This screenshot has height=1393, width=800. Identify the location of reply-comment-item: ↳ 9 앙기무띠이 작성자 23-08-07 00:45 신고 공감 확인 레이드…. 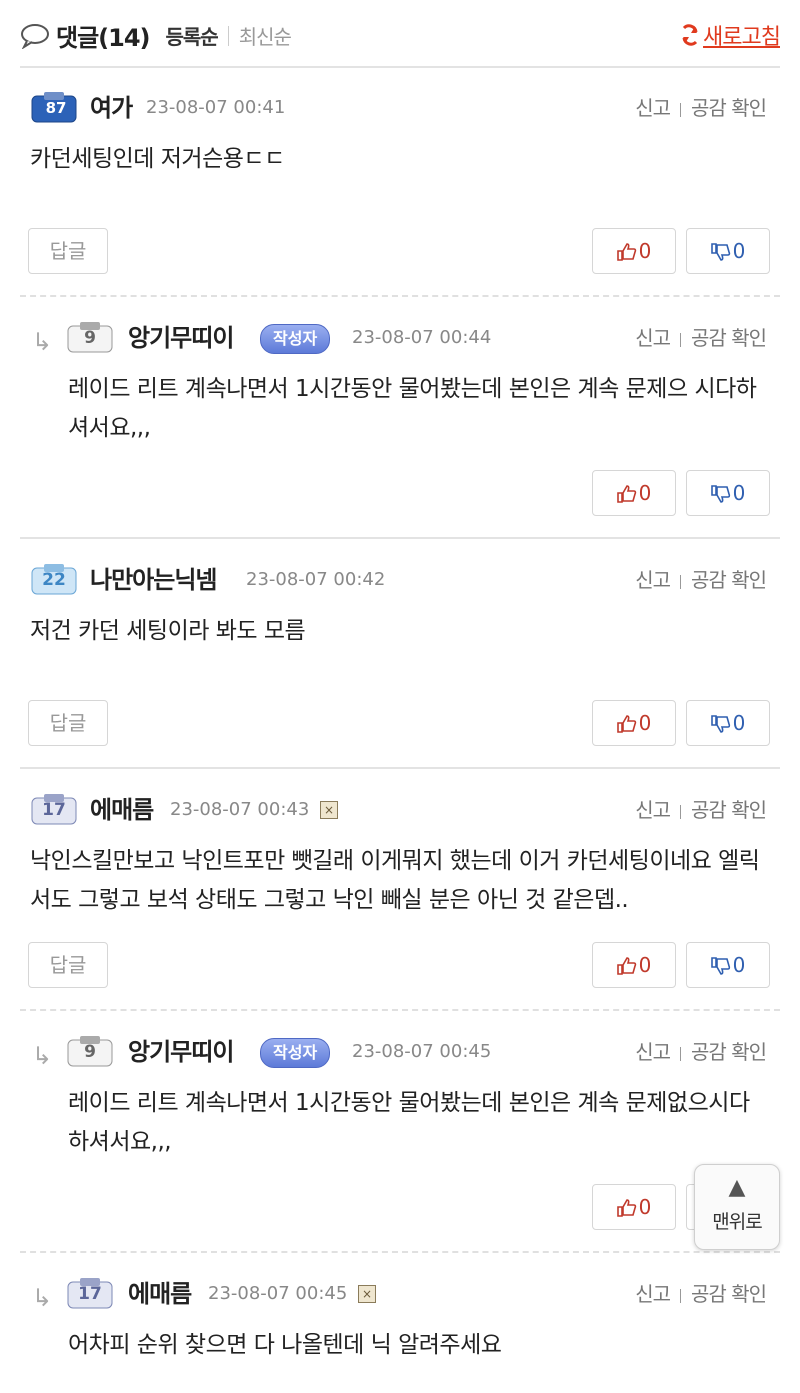
(400, 1139).